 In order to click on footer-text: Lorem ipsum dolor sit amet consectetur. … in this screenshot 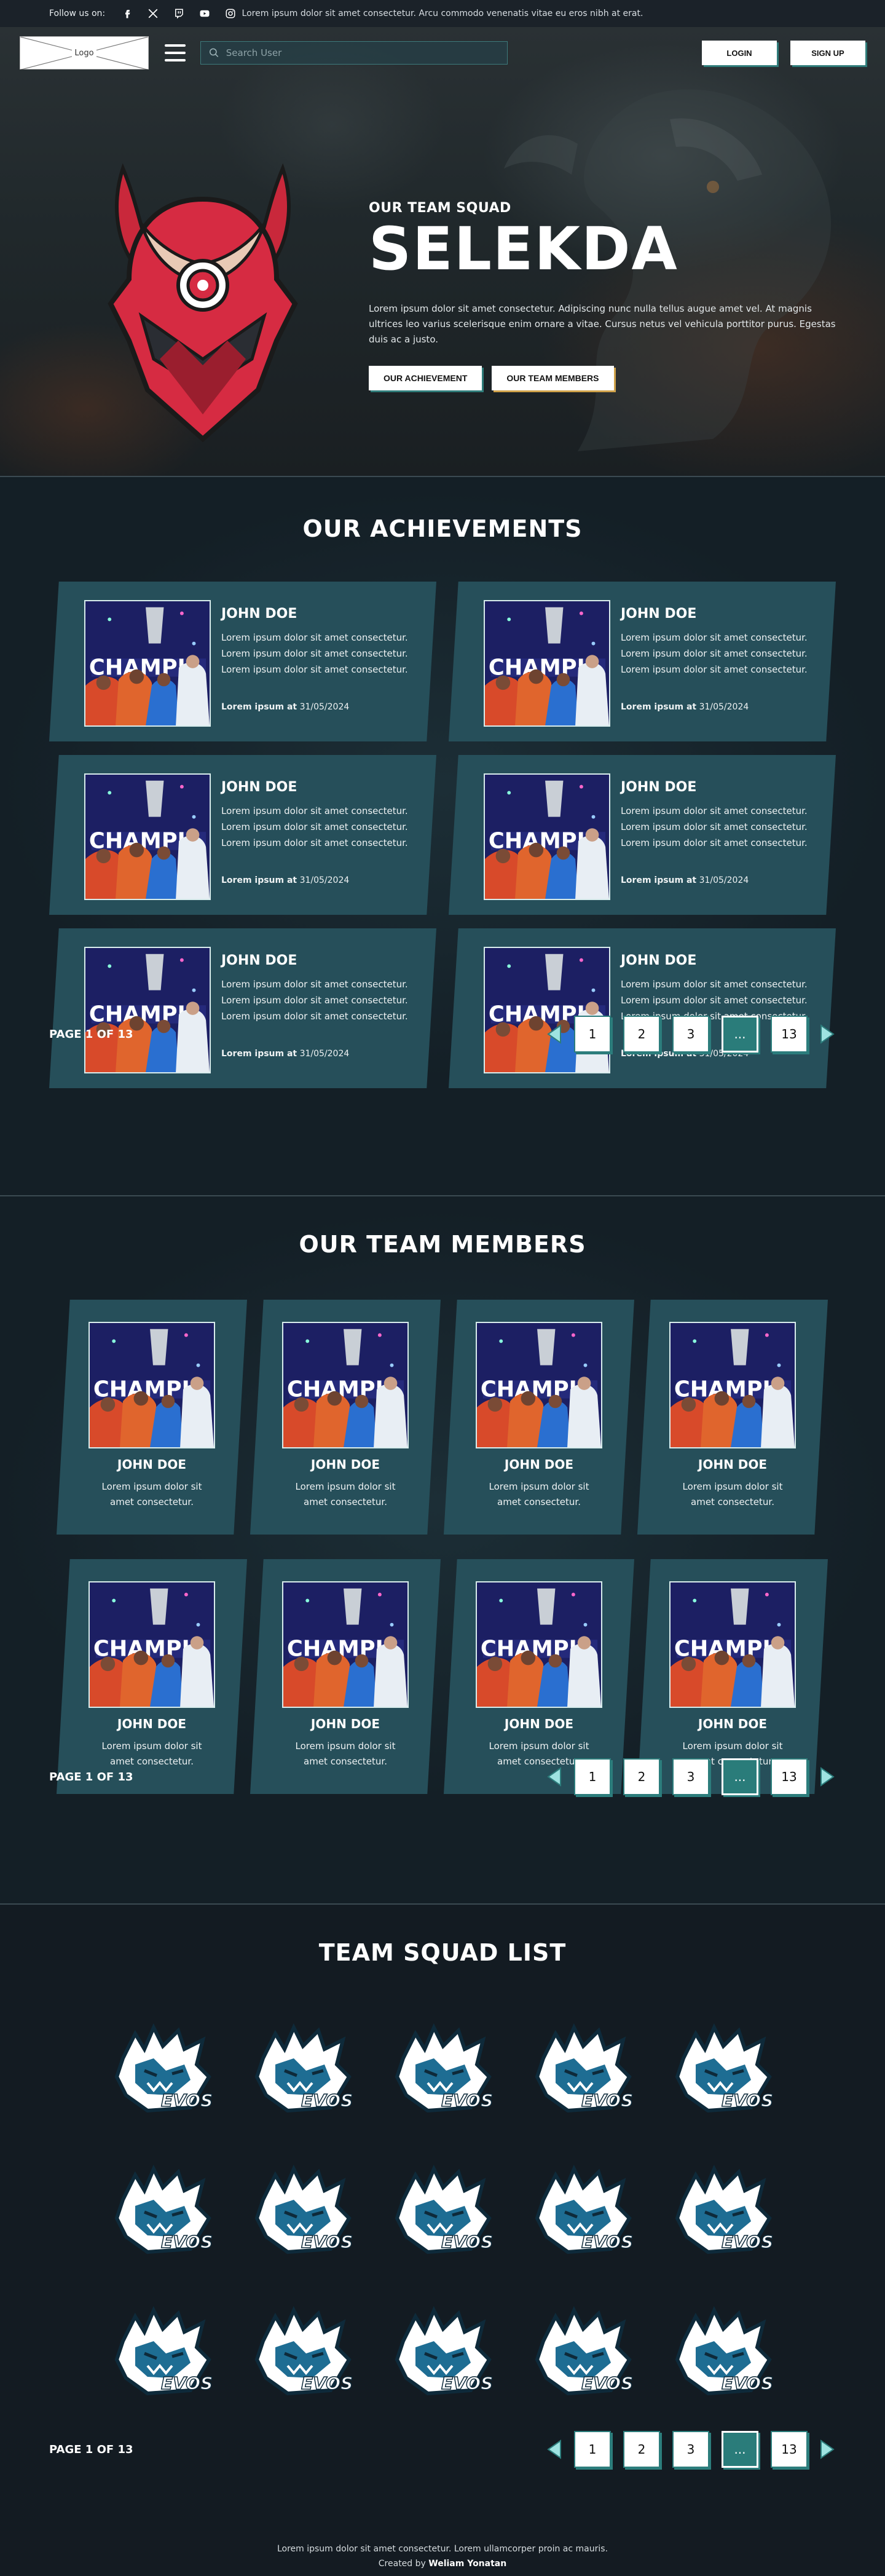, I will do `click(442, 2549)`.